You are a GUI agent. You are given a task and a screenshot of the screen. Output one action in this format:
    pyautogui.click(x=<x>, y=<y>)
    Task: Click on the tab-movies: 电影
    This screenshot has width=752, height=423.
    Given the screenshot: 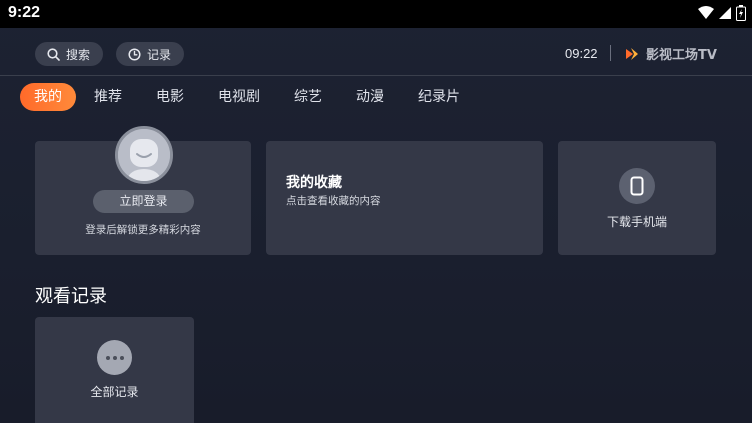 What is the action you would take?
    pyautogui.click(x=170, y=97)
    